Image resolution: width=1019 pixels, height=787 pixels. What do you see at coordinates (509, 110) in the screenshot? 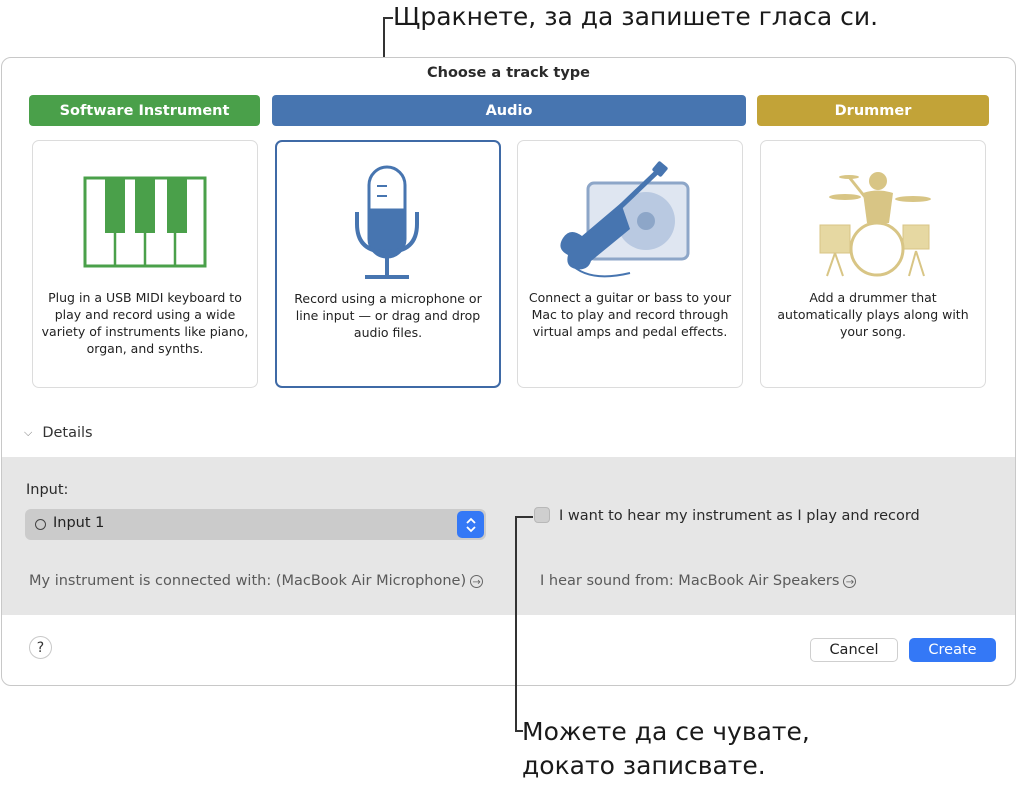
I see `tab-audio: Audio` at bounding box center [509, 110].